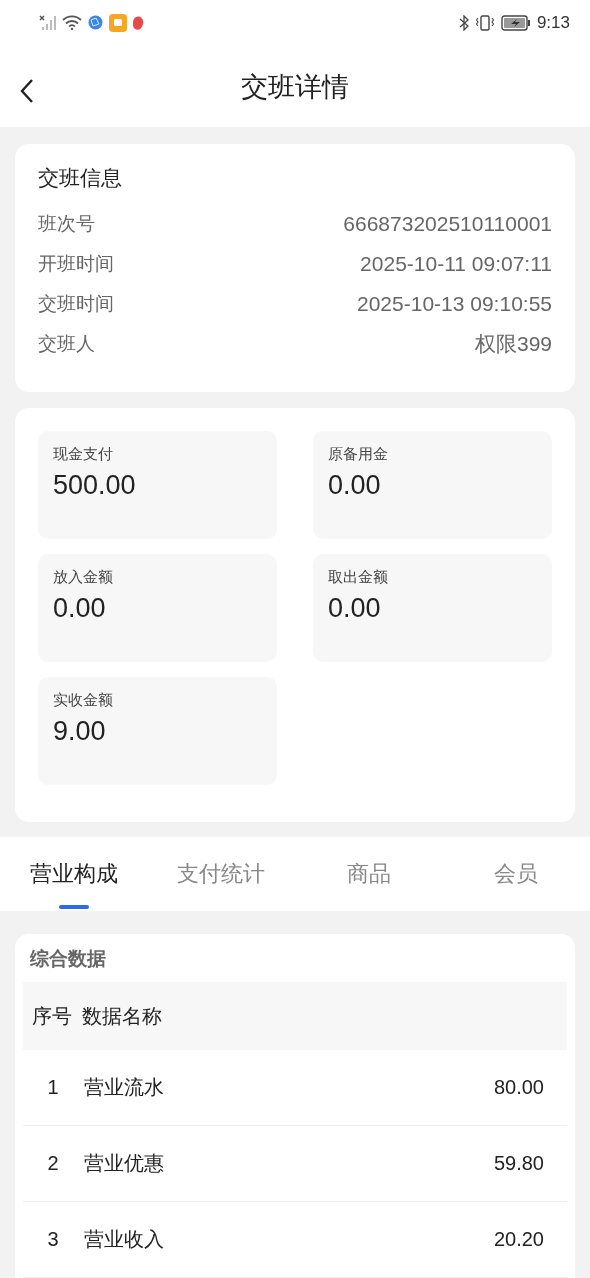 The image size is (590, 1278). What do you see at coordinates (221, 874) in the screenshot?
I see `tab: 支付统计` at bounding box center [221, 874].